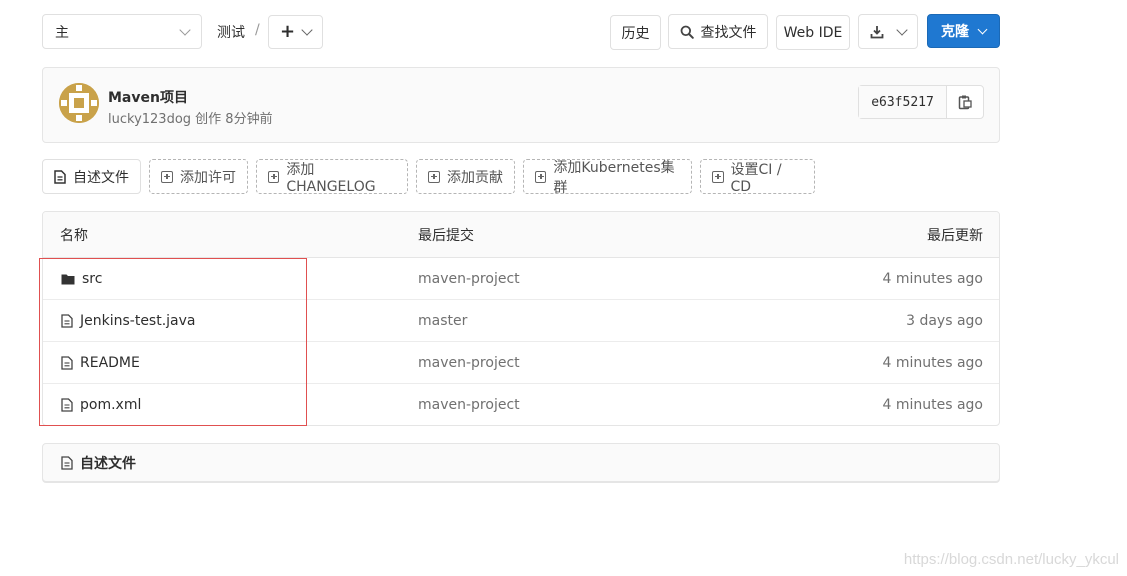 Image resolution: width=1127 pixels, height=576 pixels. I want to click on file-name-link: pom.xml, so click(110, 405).